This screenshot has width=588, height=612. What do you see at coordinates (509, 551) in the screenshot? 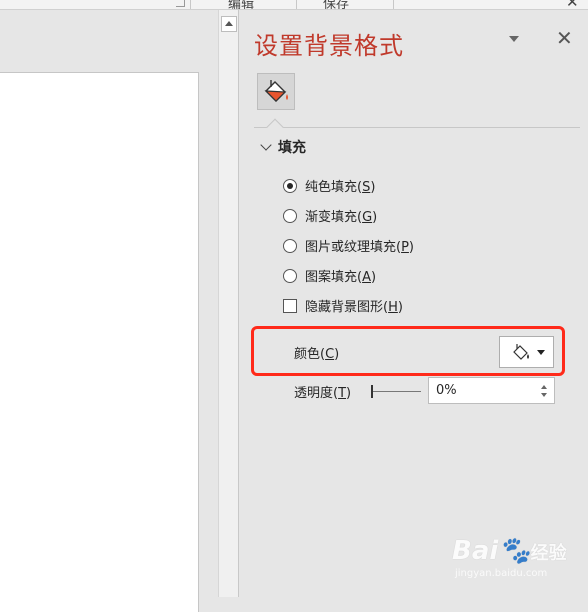
I see `watermark-logo: Bai🐾经验` at bounding box center [509, 551].